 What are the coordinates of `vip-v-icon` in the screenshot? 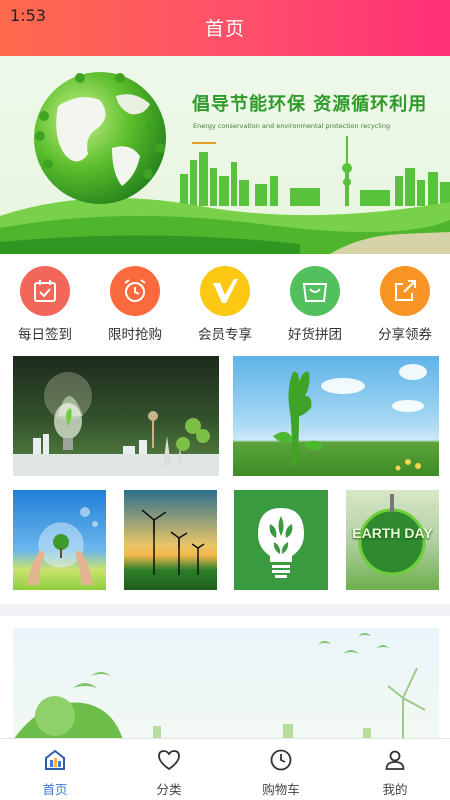 It's located at (225, 291).